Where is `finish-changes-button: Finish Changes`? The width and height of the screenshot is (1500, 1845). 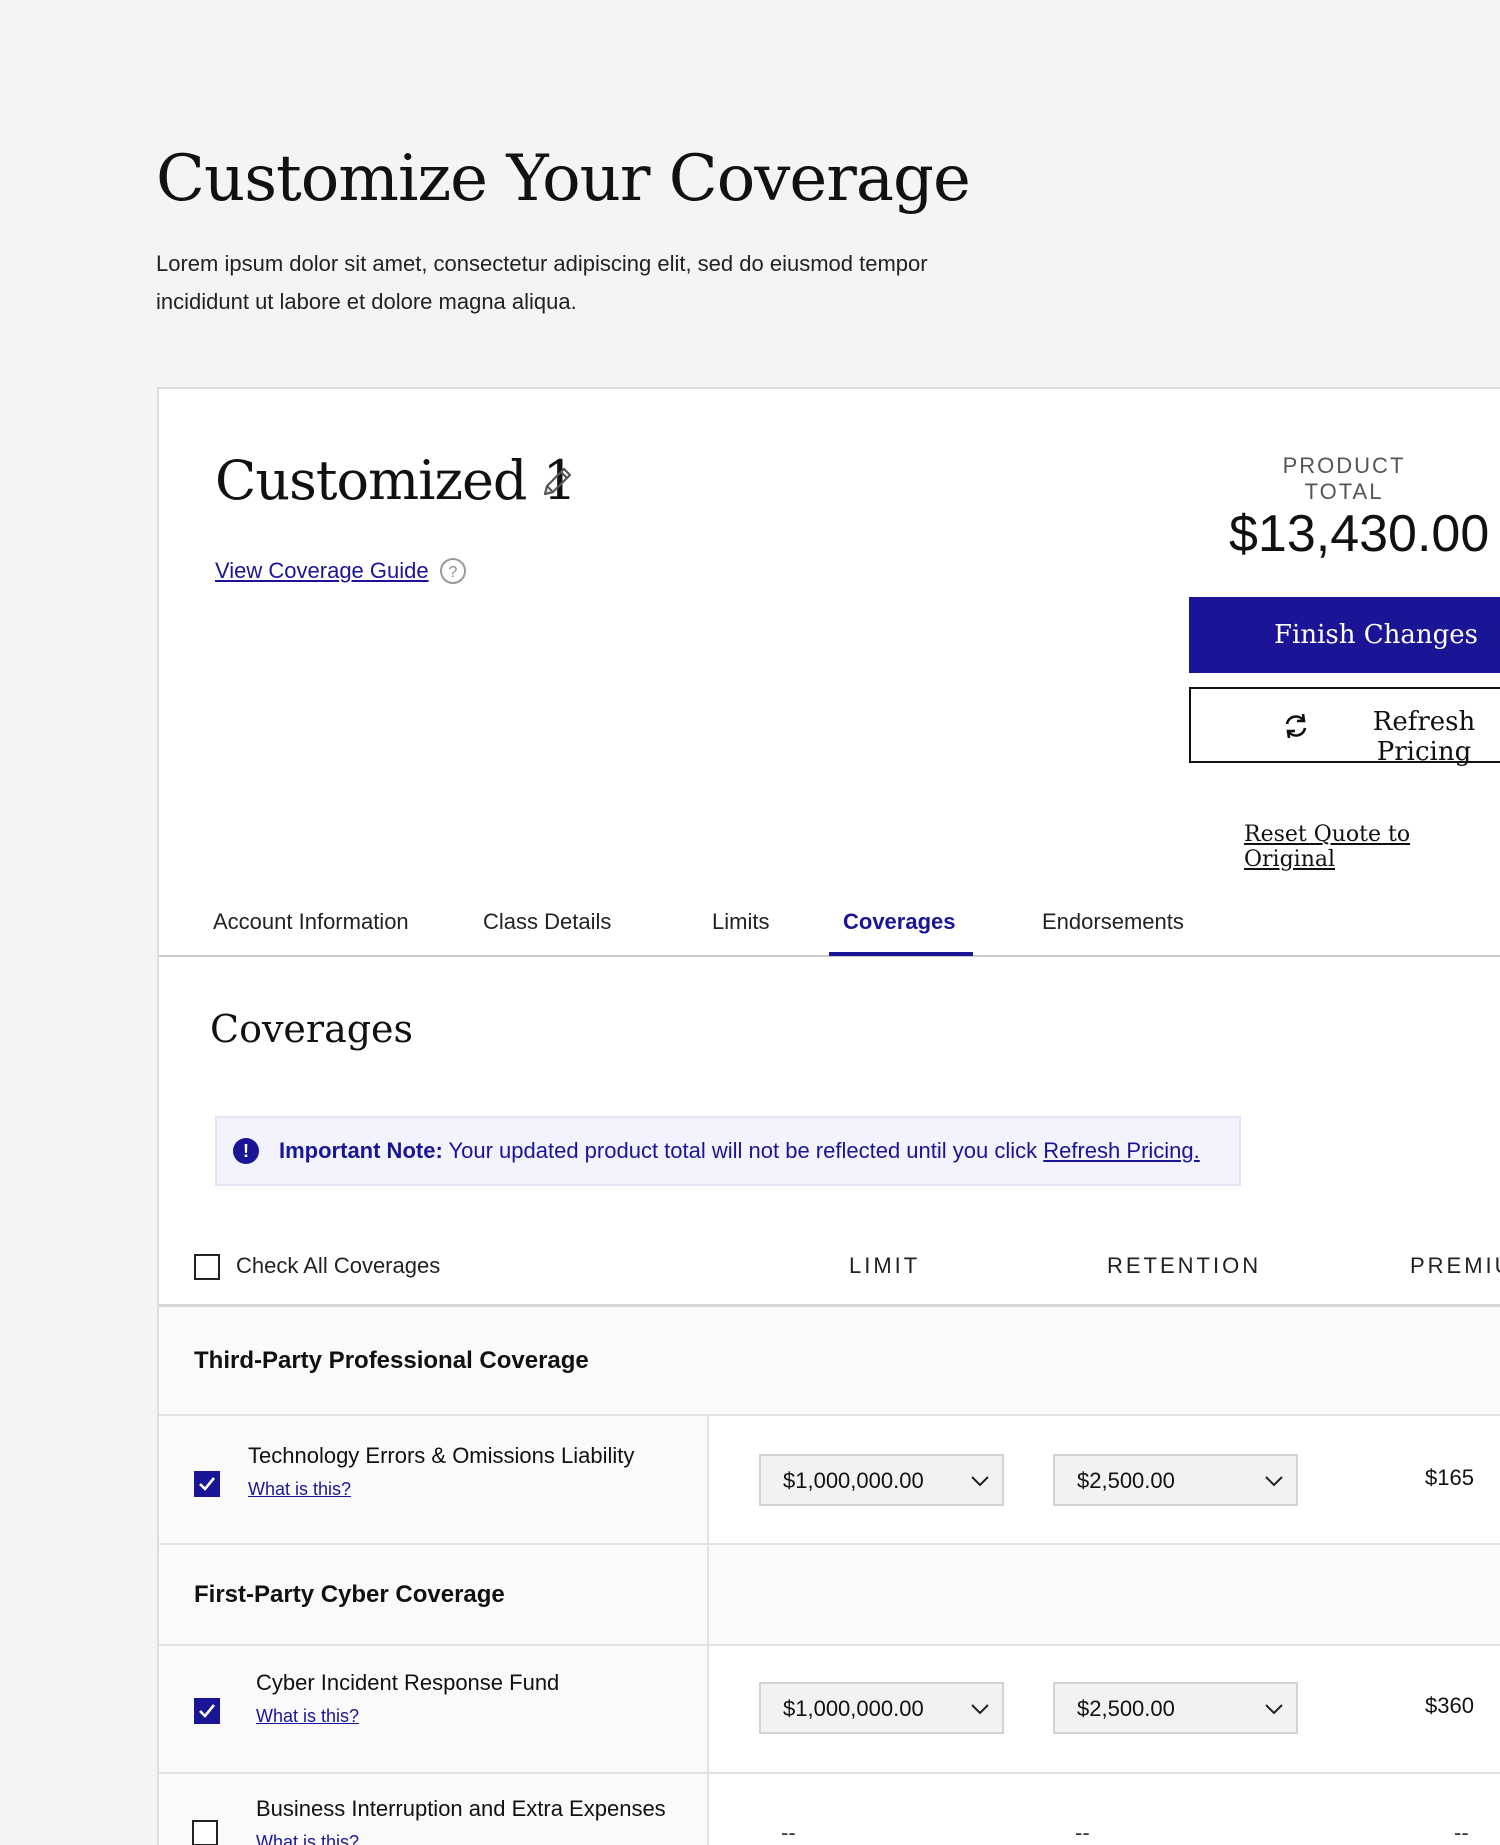
finish-changes-button: Finish Changes is located at coordinates (1344, 635).